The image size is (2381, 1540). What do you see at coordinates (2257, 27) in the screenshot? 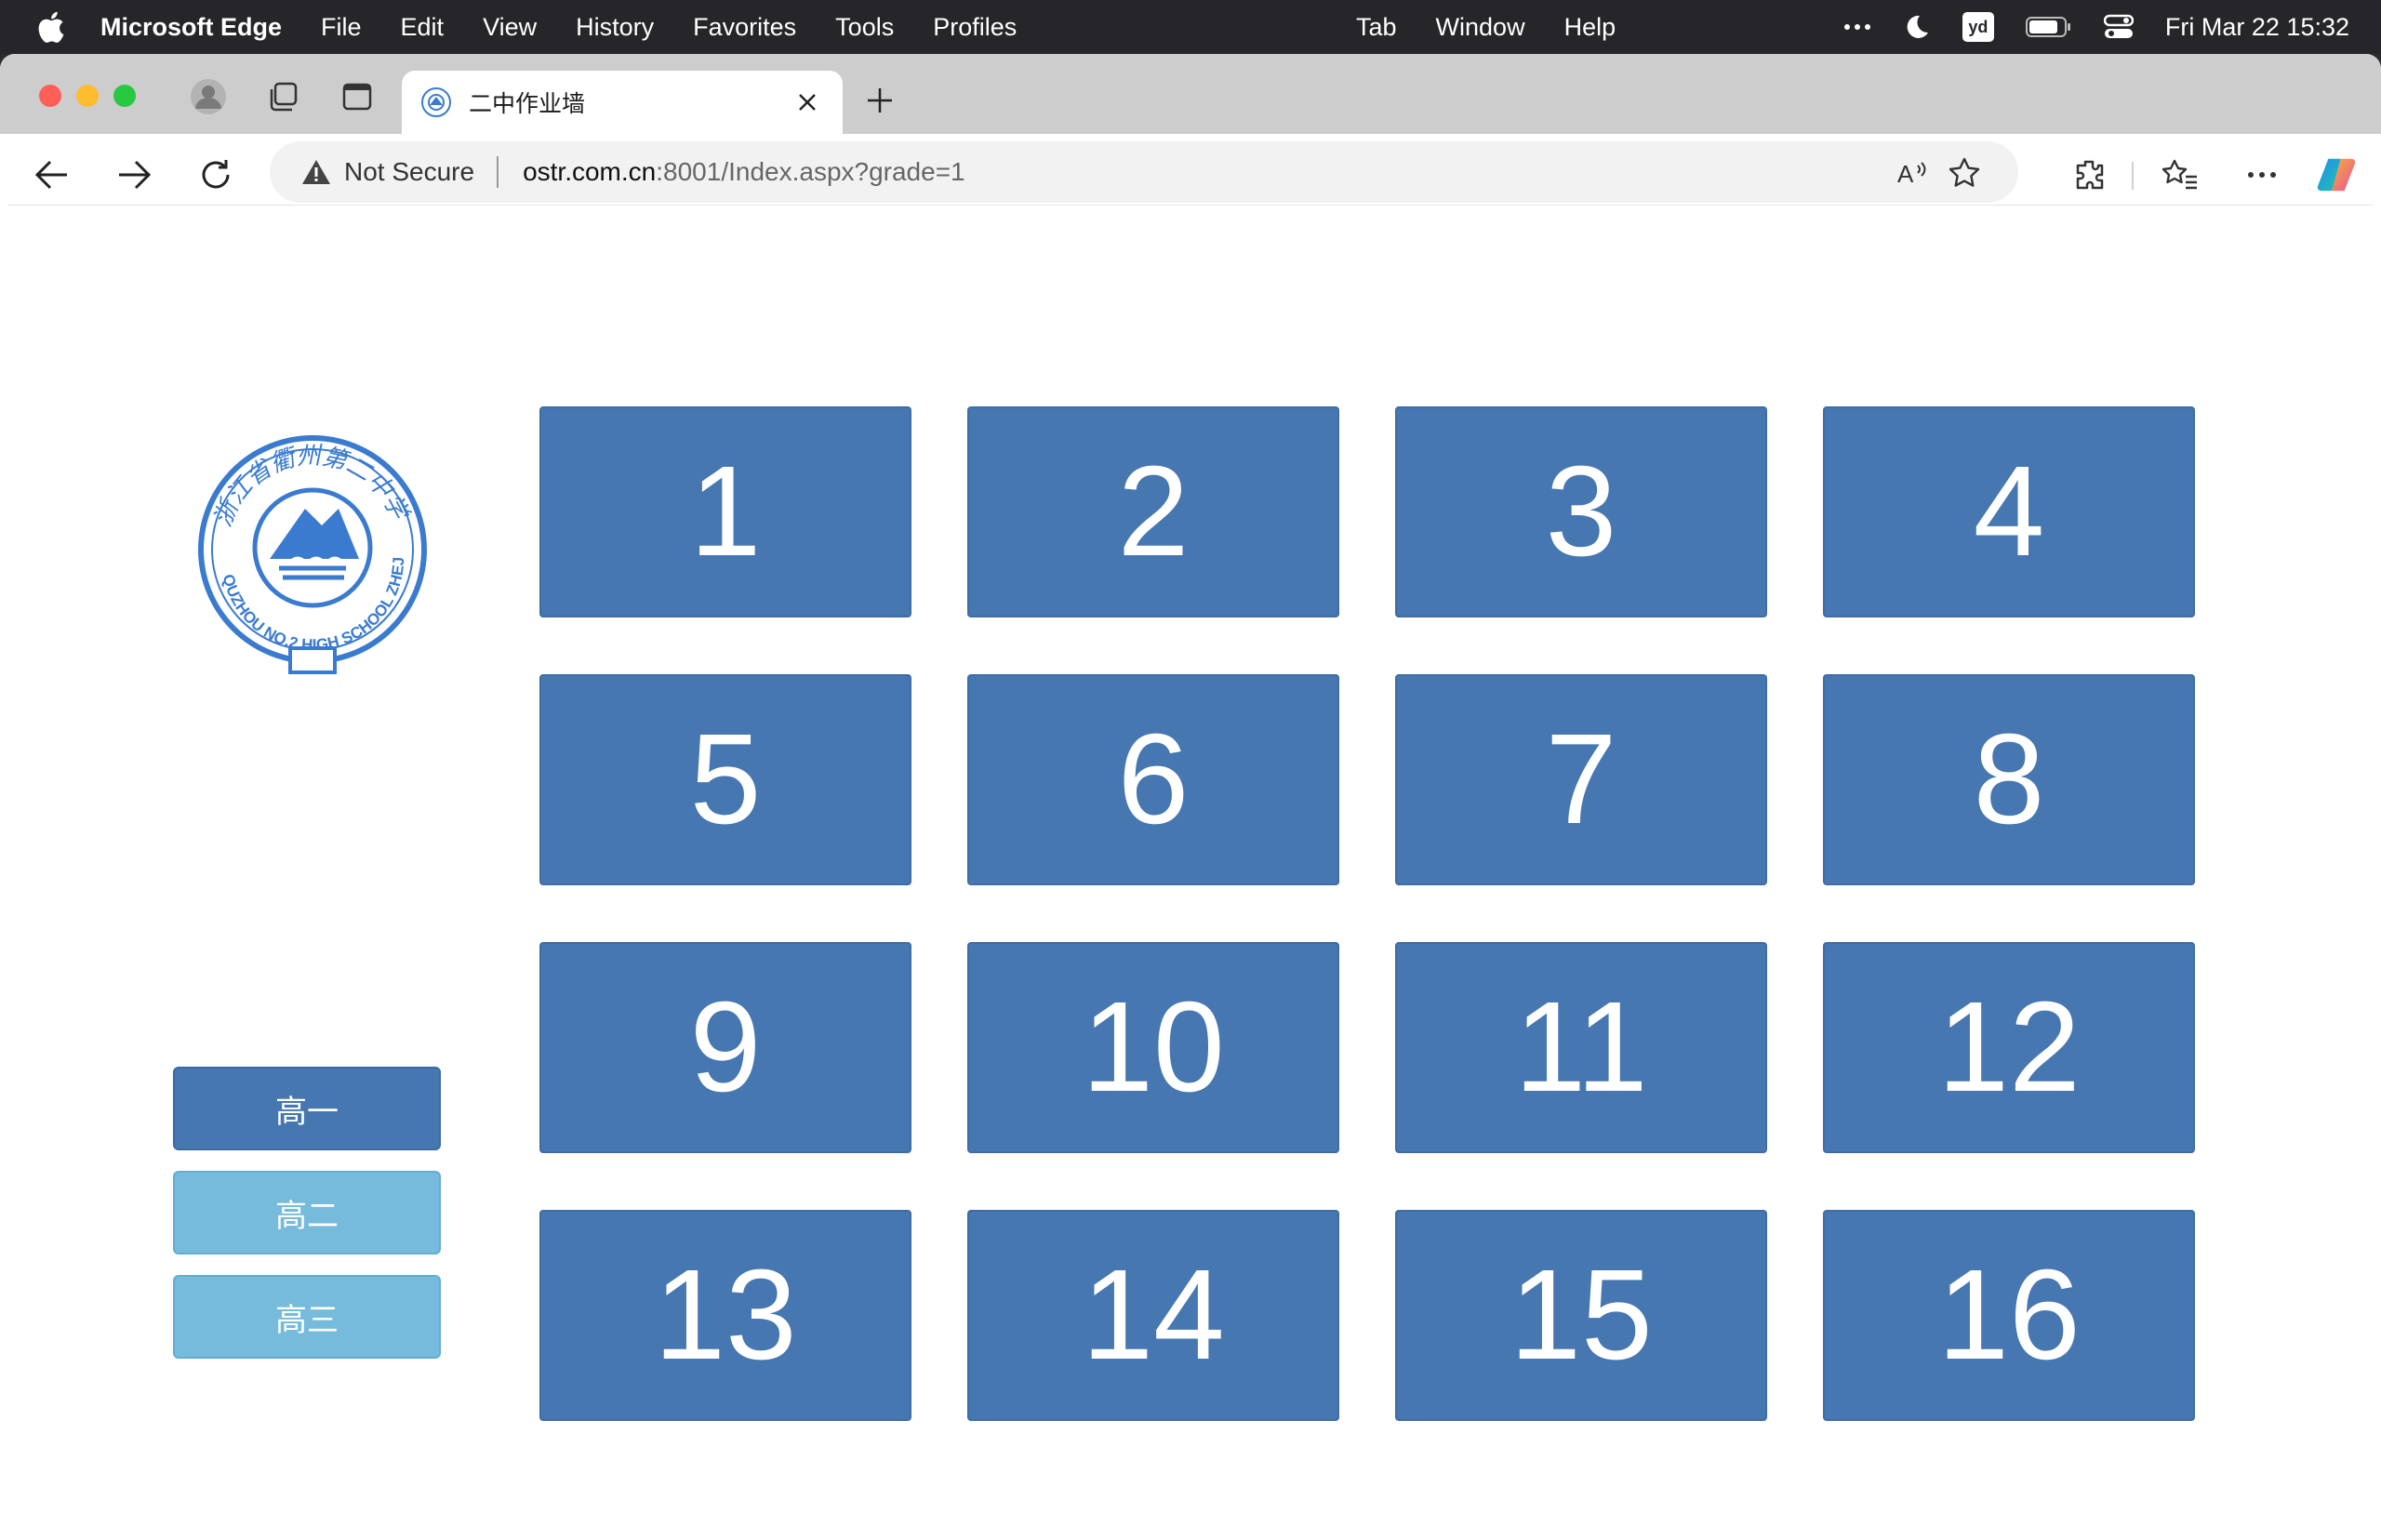
I see `clock: Fri Mar 22 15:32` at bounding box center [2257, 27].